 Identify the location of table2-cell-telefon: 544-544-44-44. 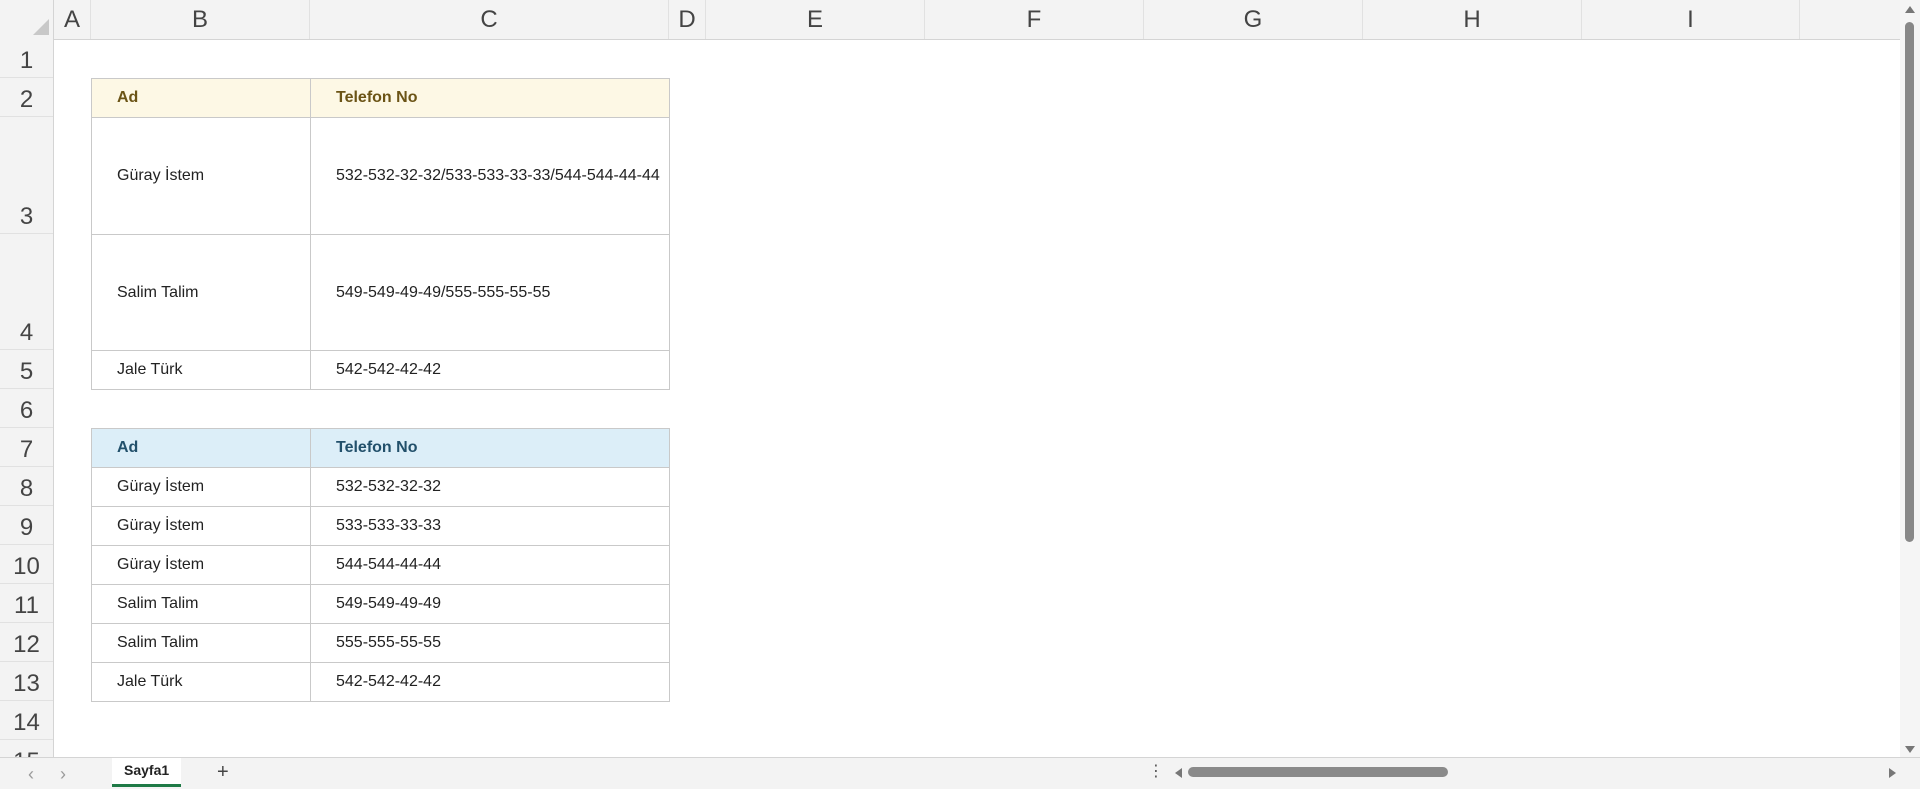
(490, 565).